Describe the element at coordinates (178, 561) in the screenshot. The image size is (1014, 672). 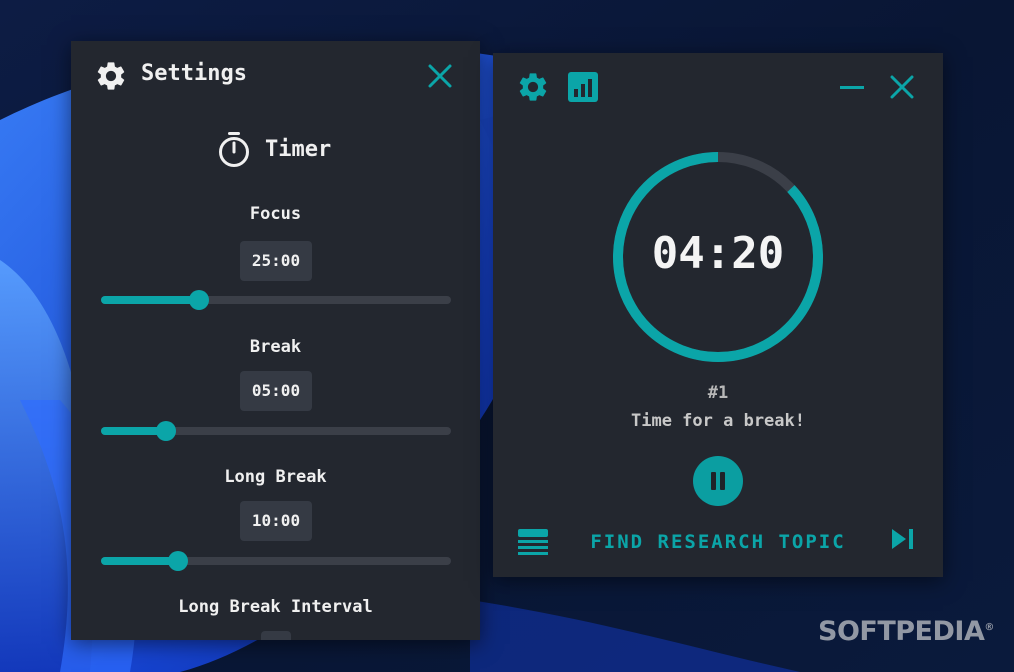
I see `long-break-slider-thumb` at that location.